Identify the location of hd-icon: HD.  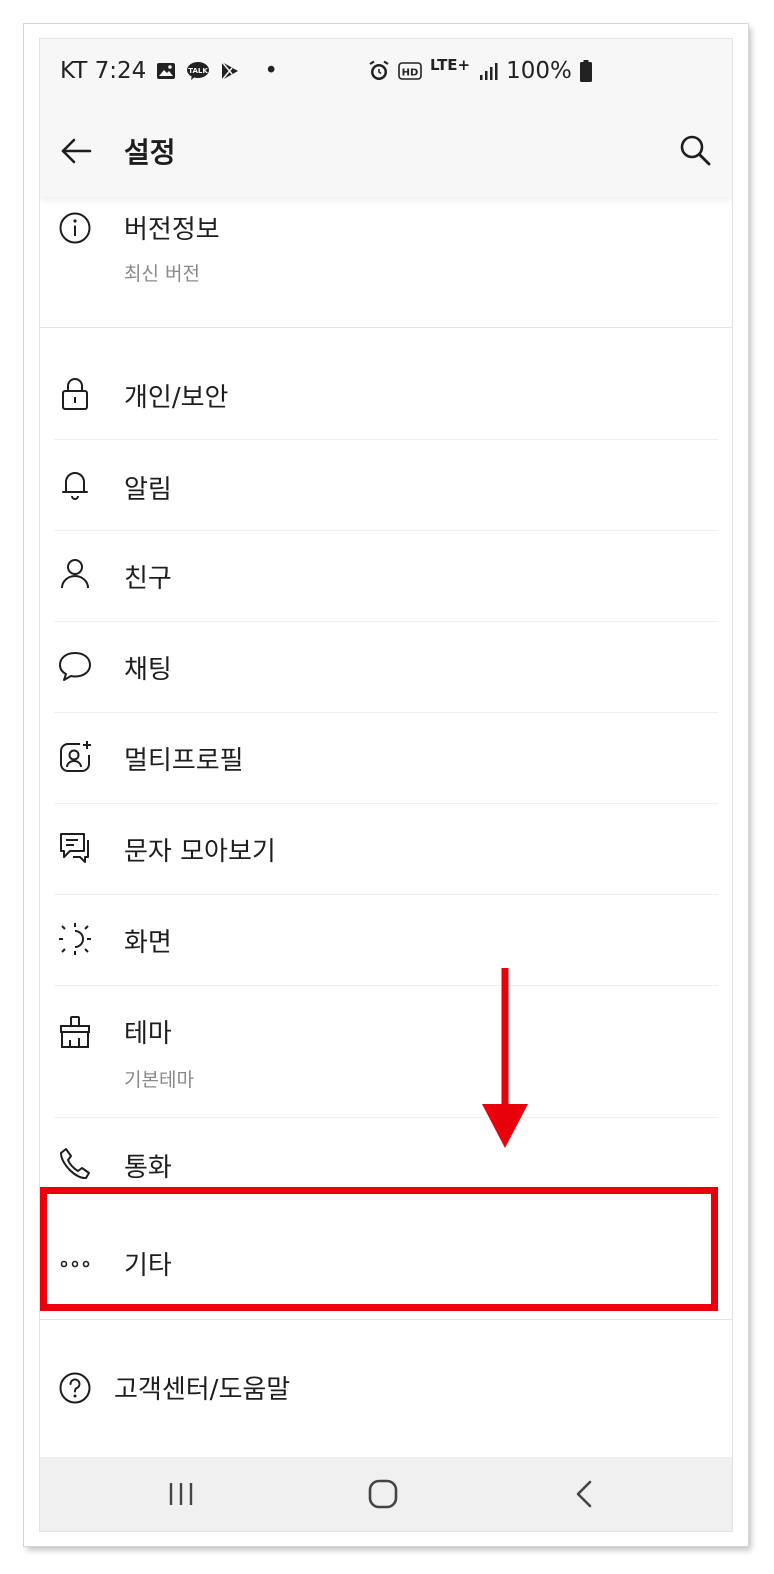
(410, 71).